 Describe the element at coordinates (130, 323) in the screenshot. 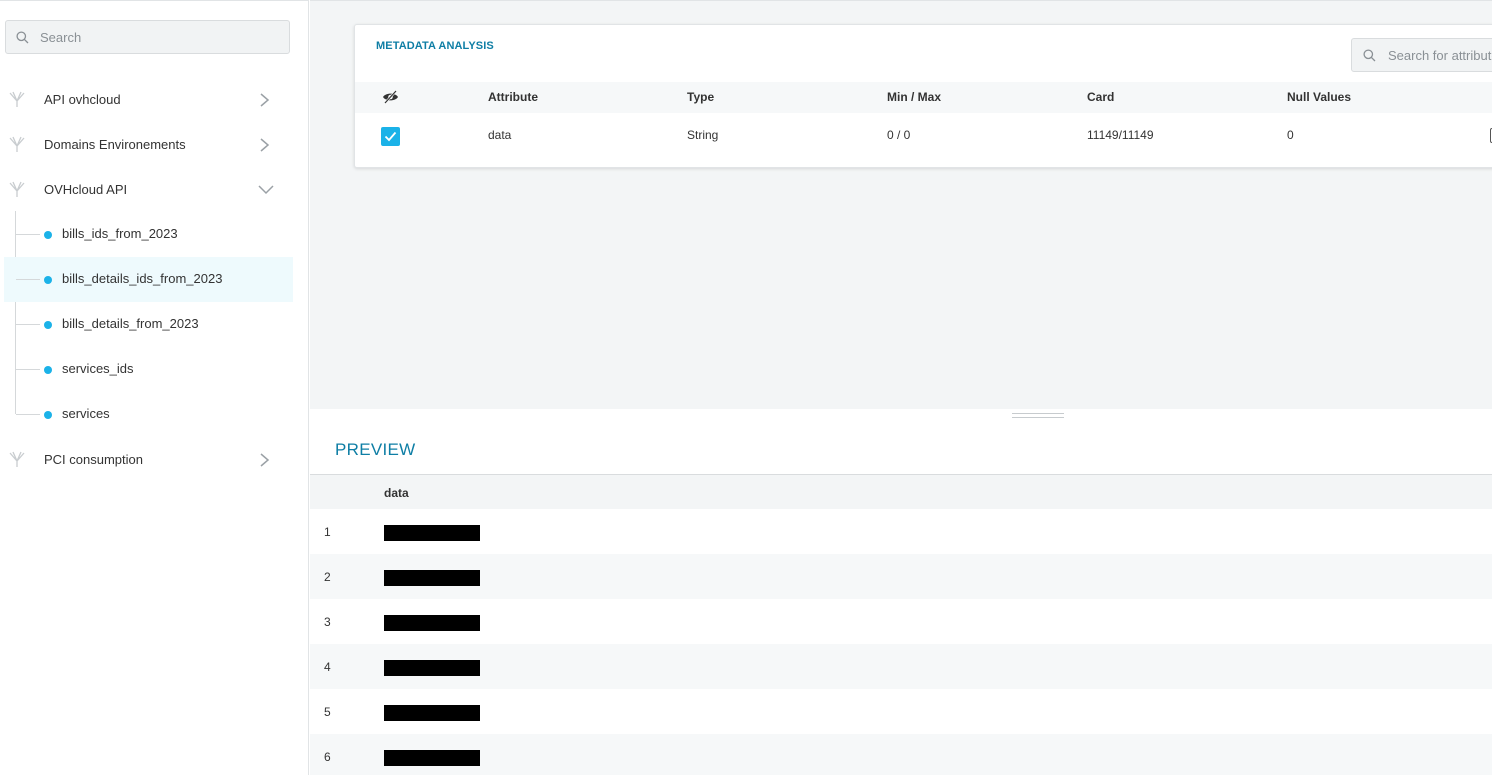

I see `tree-leaf-label: bills_details_from_2023` at that location.